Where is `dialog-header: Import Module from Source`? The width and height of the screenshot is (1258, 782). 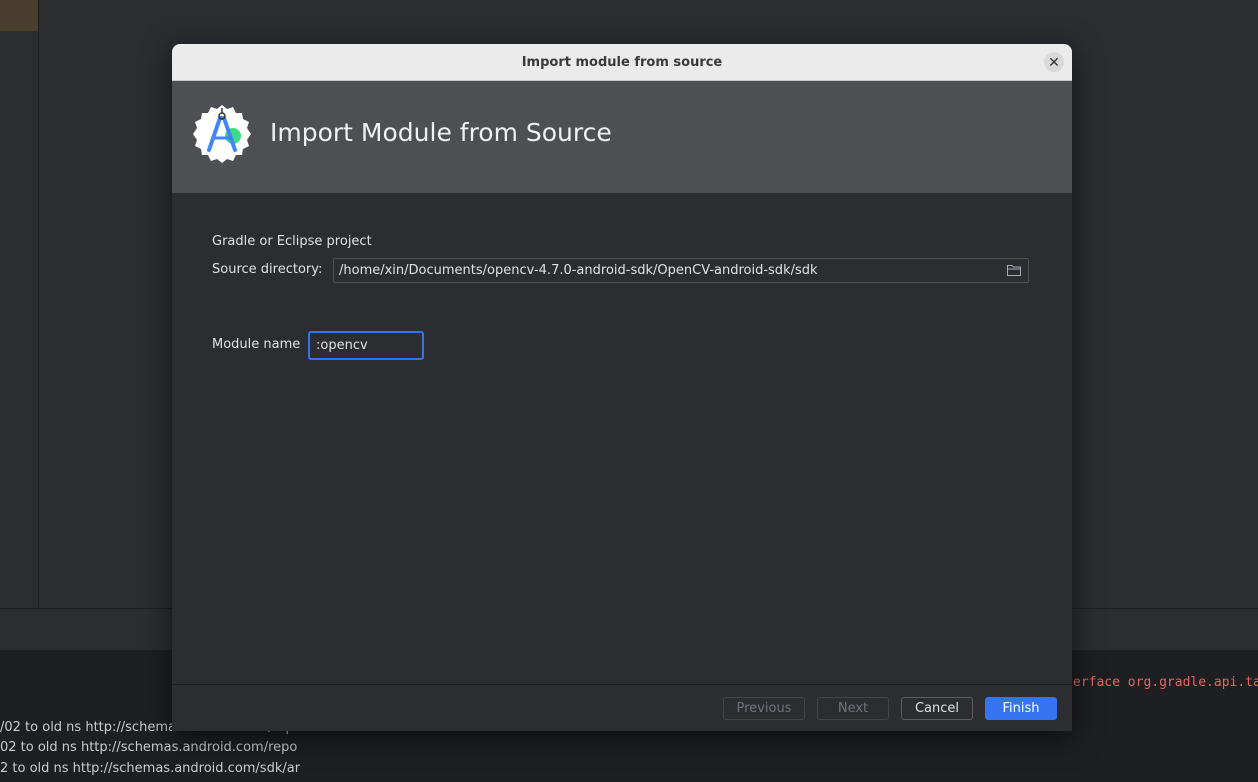 dialog-header: Import Module from Source is located at coordinates (622, 137).